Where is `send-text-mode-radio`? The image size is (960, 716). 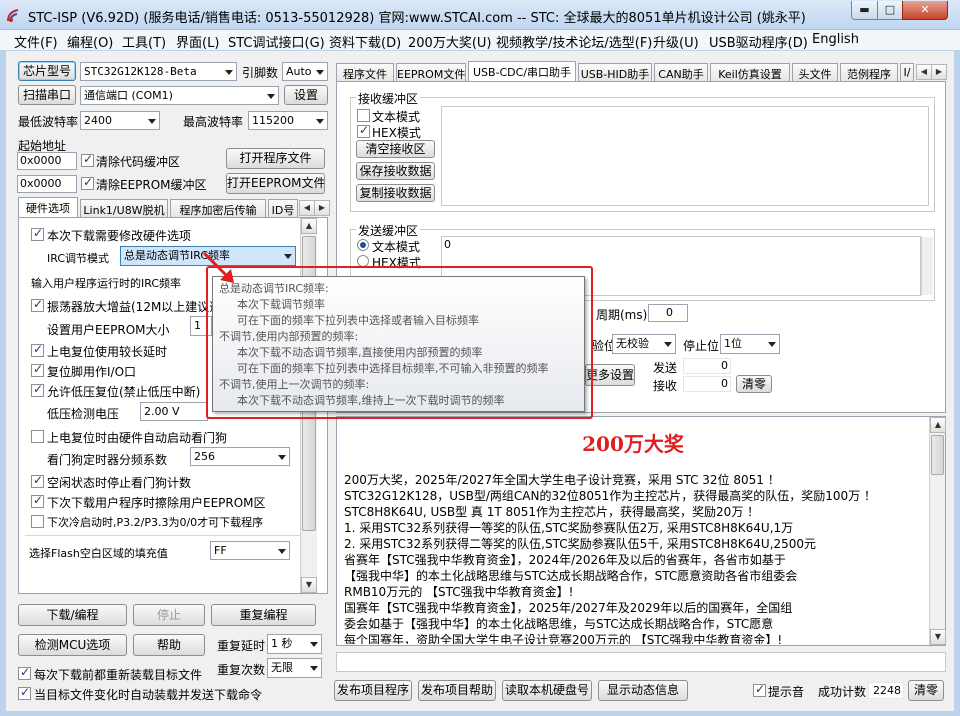
send-text-mode-radio is located at coordinates (363, 245).